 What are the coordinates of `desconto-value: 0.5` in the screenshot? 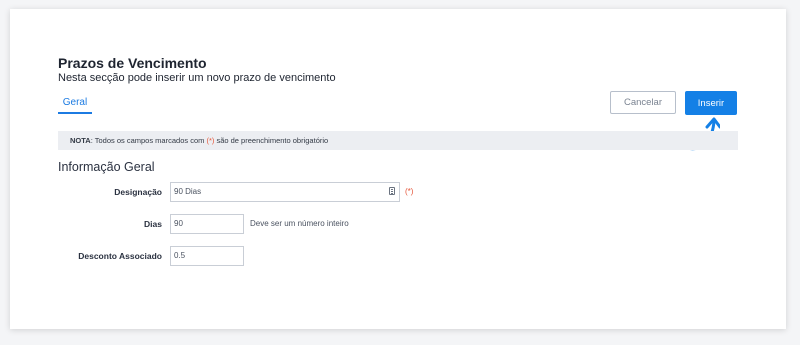 It's located at (180, 255).